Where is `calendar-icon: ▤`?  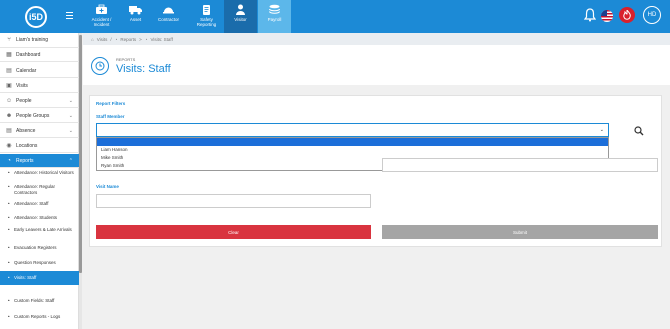 calendar-icon: ▤ is located at coordinates (9, 71).